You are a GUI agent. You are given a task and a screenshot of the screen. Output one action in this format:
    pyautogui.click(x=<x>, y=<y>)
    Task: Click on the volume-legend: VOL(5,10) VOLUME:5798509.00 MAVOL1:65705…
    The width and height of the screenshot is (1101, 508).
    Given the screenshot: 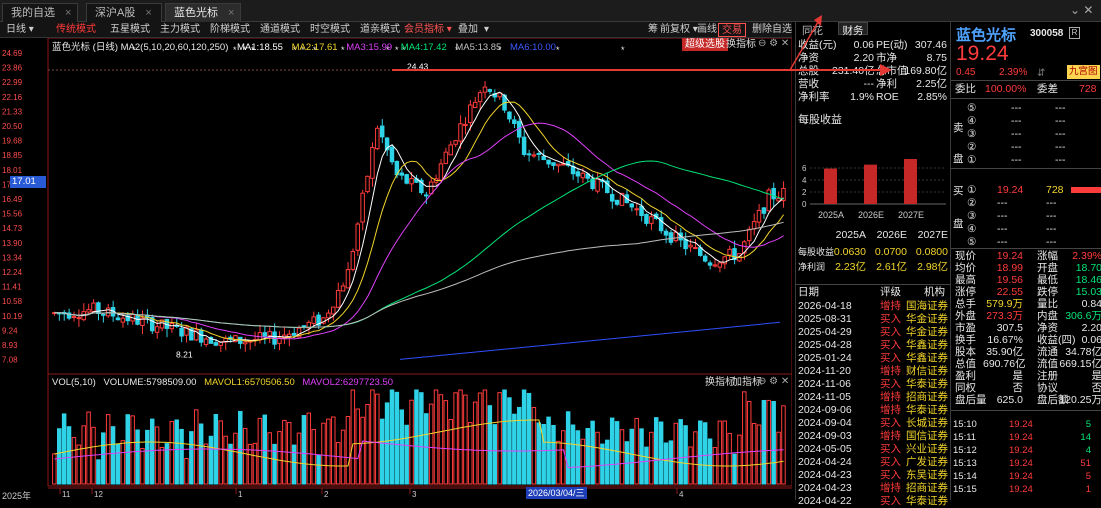 What is the action you would take?
    pyautogui.click(x=222, y=382)
    